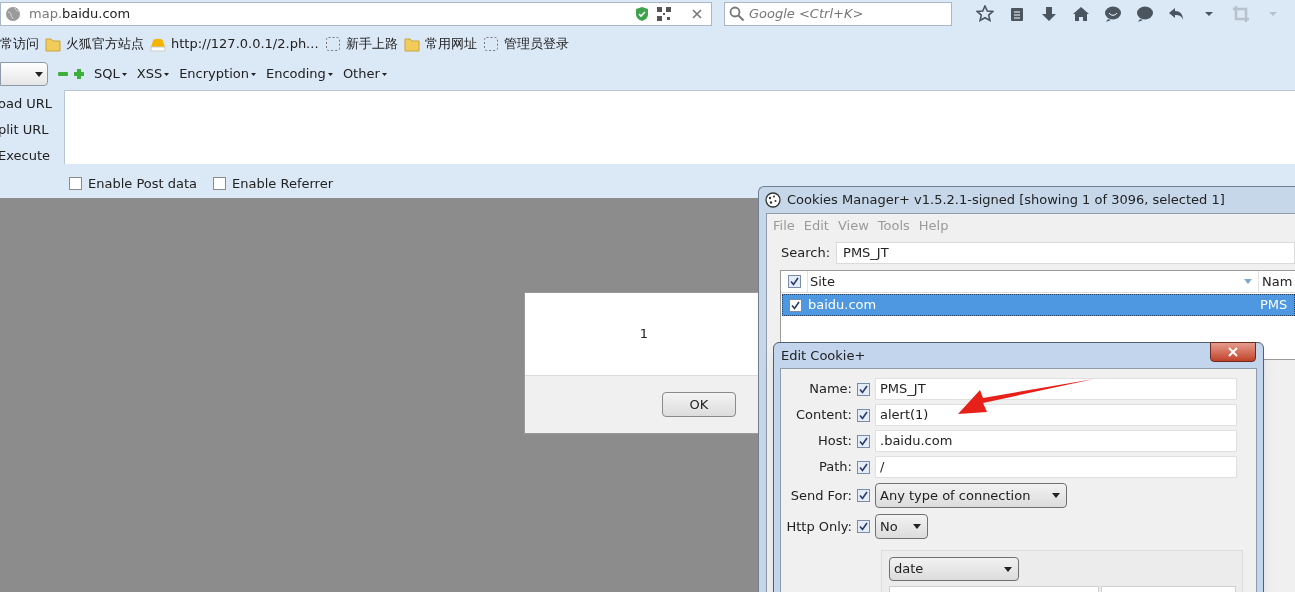 This screenshot has height=592, width=1295. I want to click on column-header: Nam, so click(1277, 281).